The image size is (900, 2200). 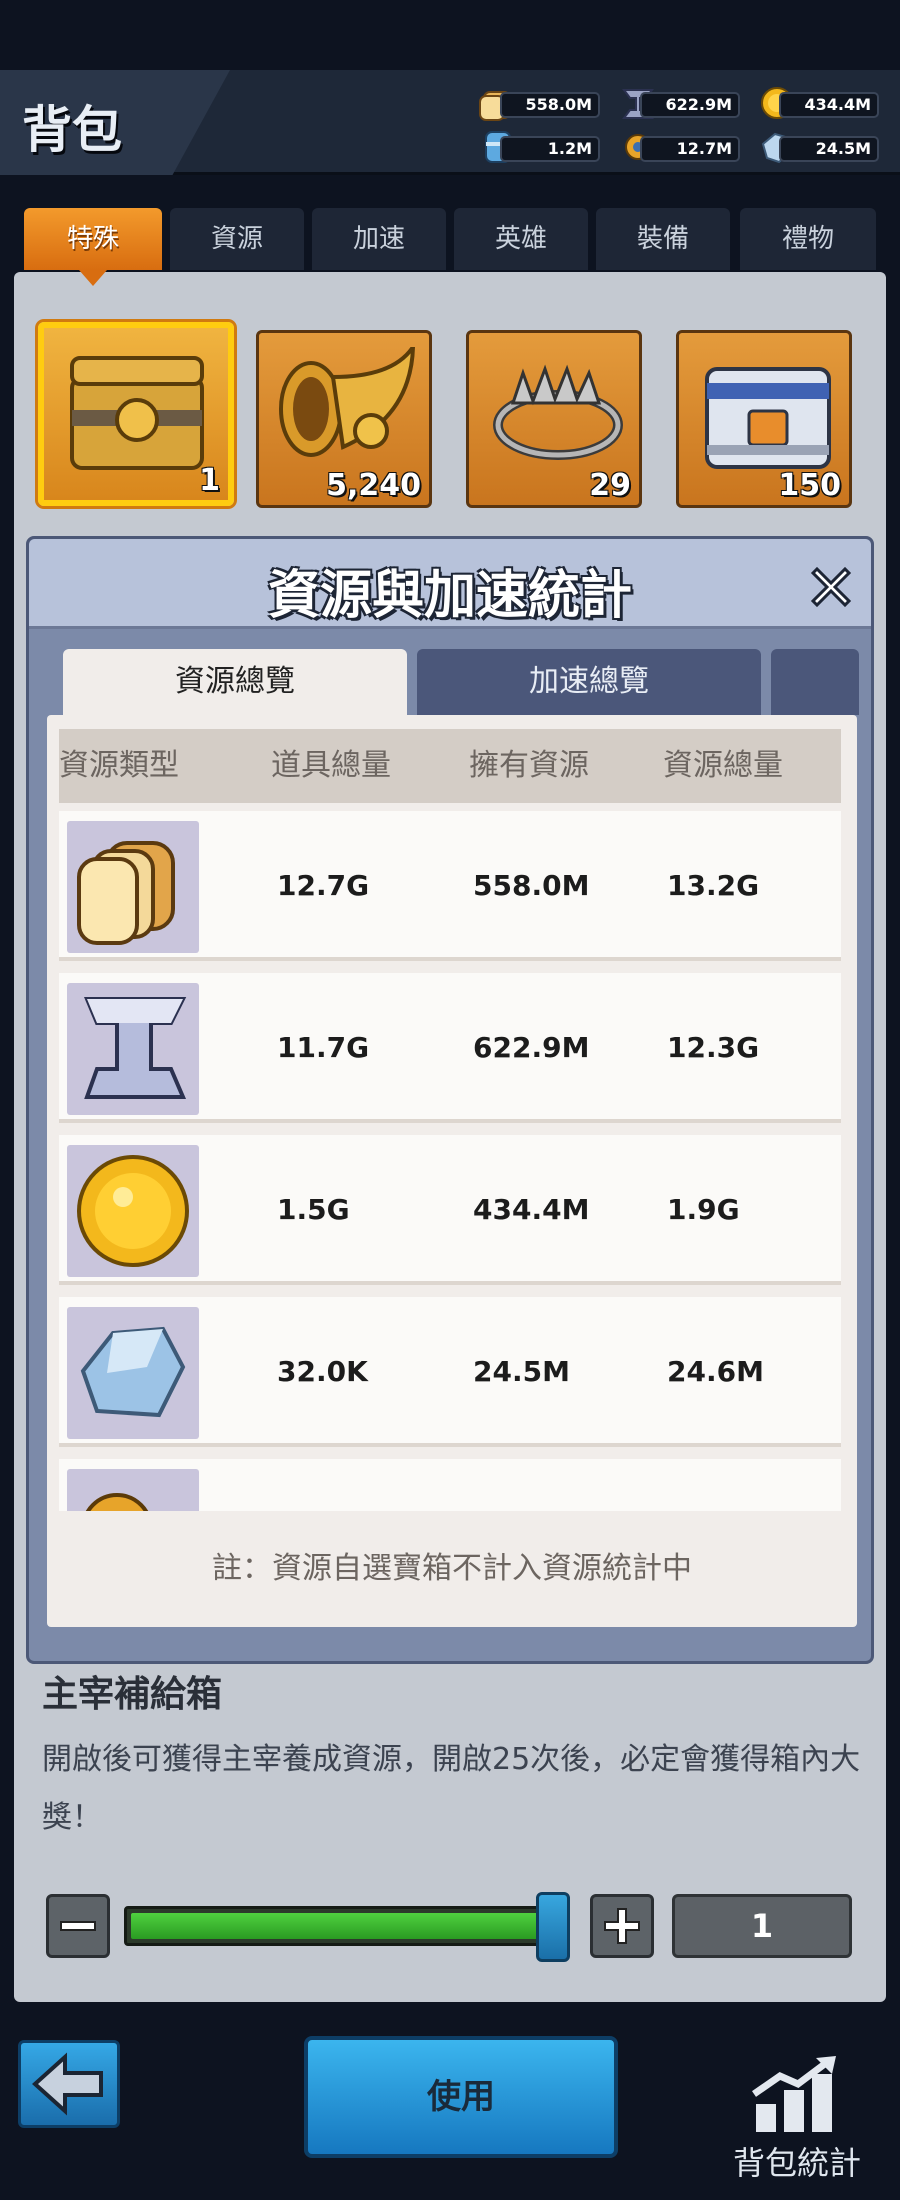 I want to click on item-count: 5,240, so click(x=373, y=485).